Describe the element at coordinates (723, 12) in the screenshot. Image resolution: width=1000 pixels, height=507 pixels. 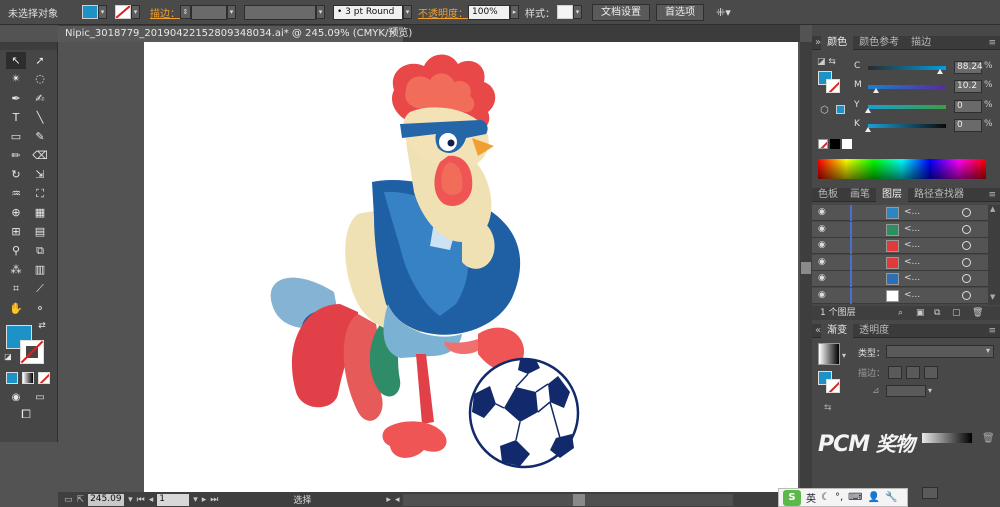
I see `arrange-documents-icon: ⁜▾` at that location.